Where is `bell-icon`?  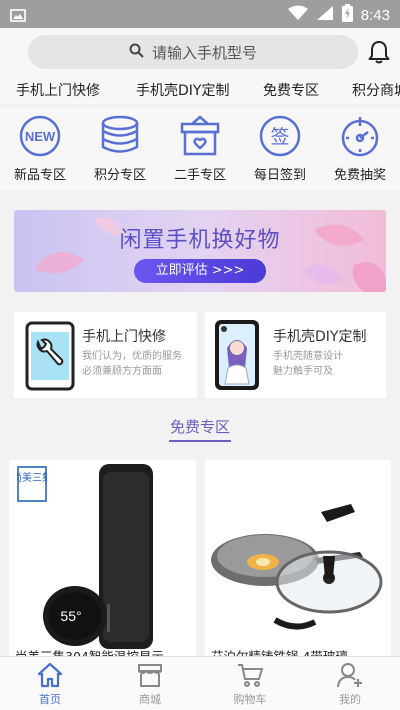
bell-icon is located at coordinates (379, 54).